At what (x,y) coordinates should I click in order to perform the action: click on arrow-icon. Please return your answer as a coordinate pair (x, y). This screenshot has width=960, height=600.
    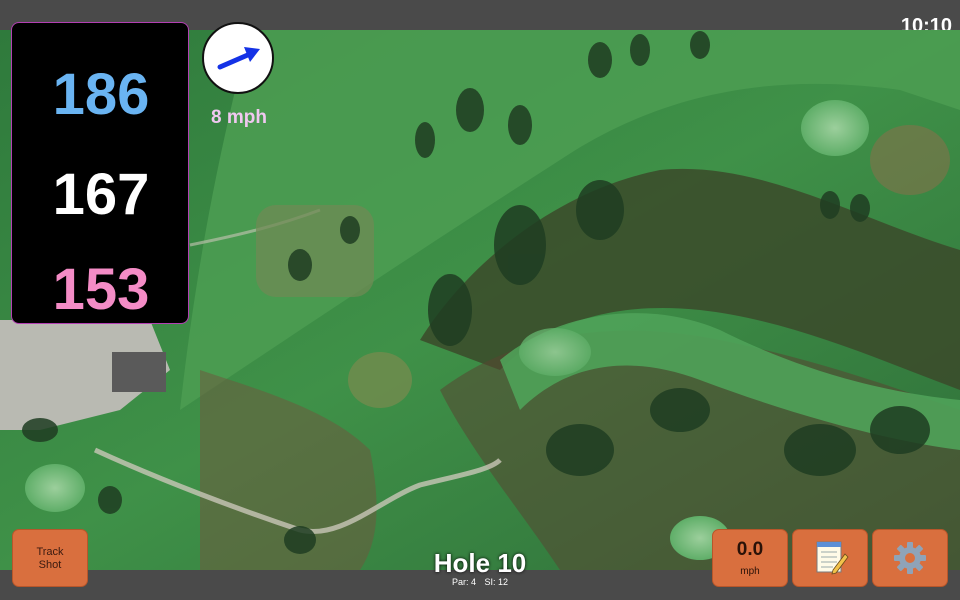
    Looking at the image, I should click on (238, 58).